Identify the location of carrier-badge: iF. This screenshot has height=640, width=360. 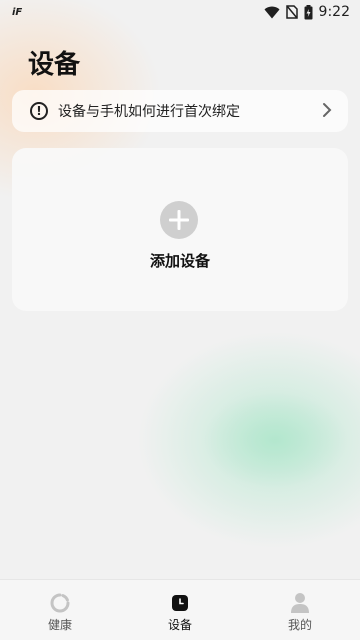
(17, 12).